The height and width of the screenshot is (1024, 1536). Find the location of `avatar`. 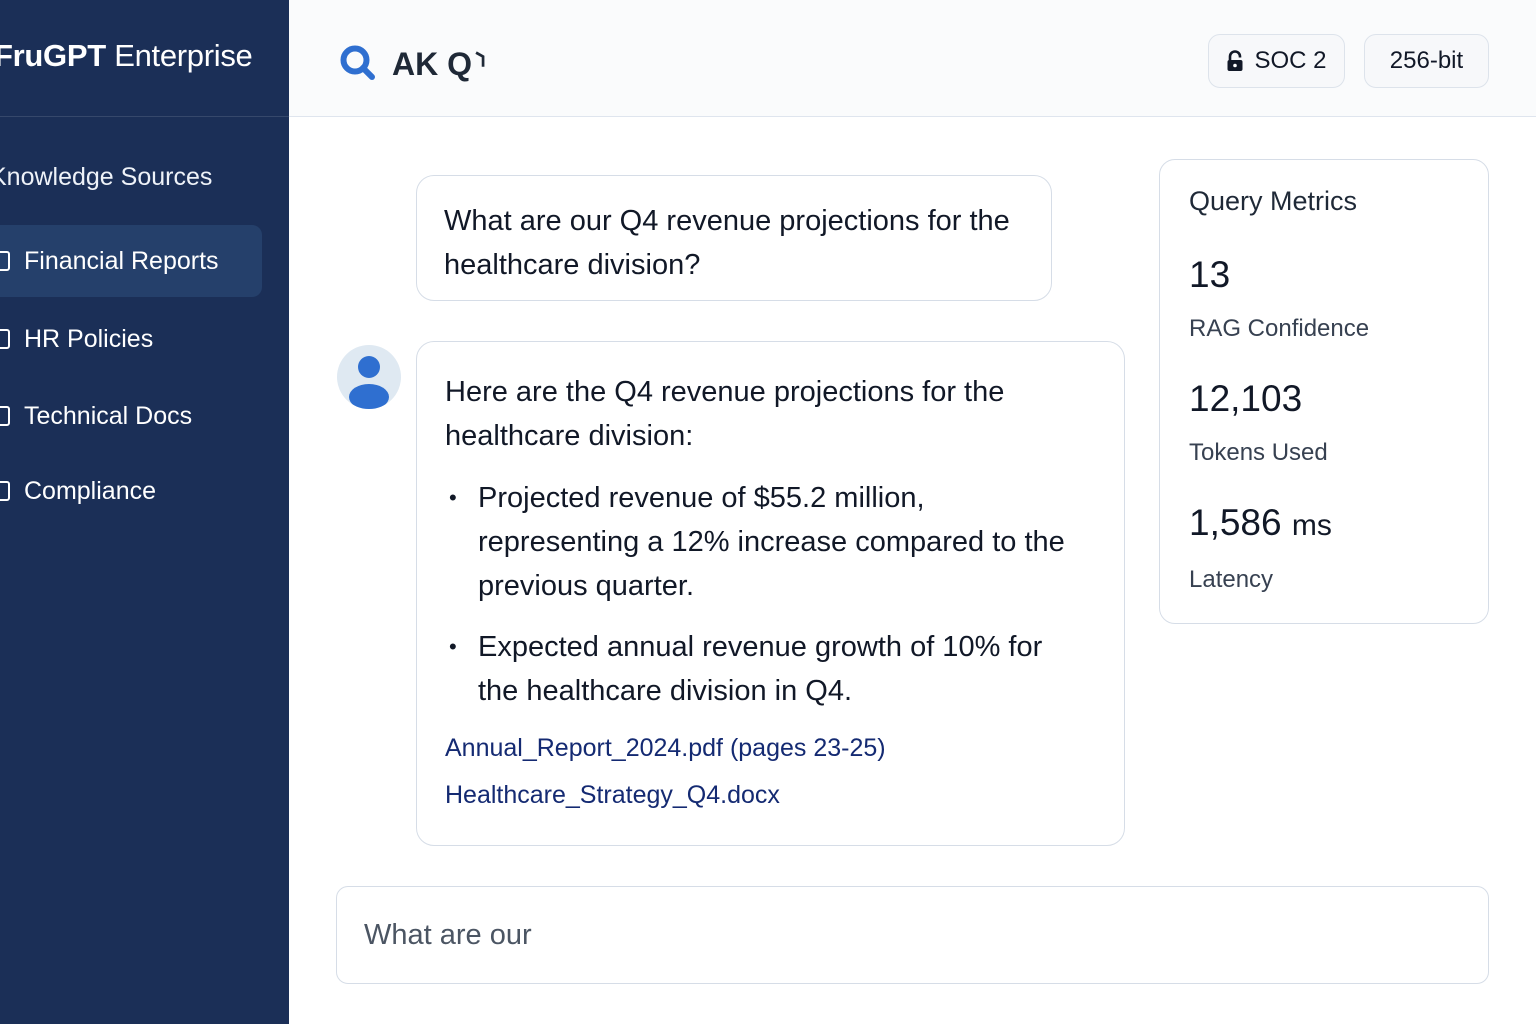

avatar is located at coordinates (369, 377).